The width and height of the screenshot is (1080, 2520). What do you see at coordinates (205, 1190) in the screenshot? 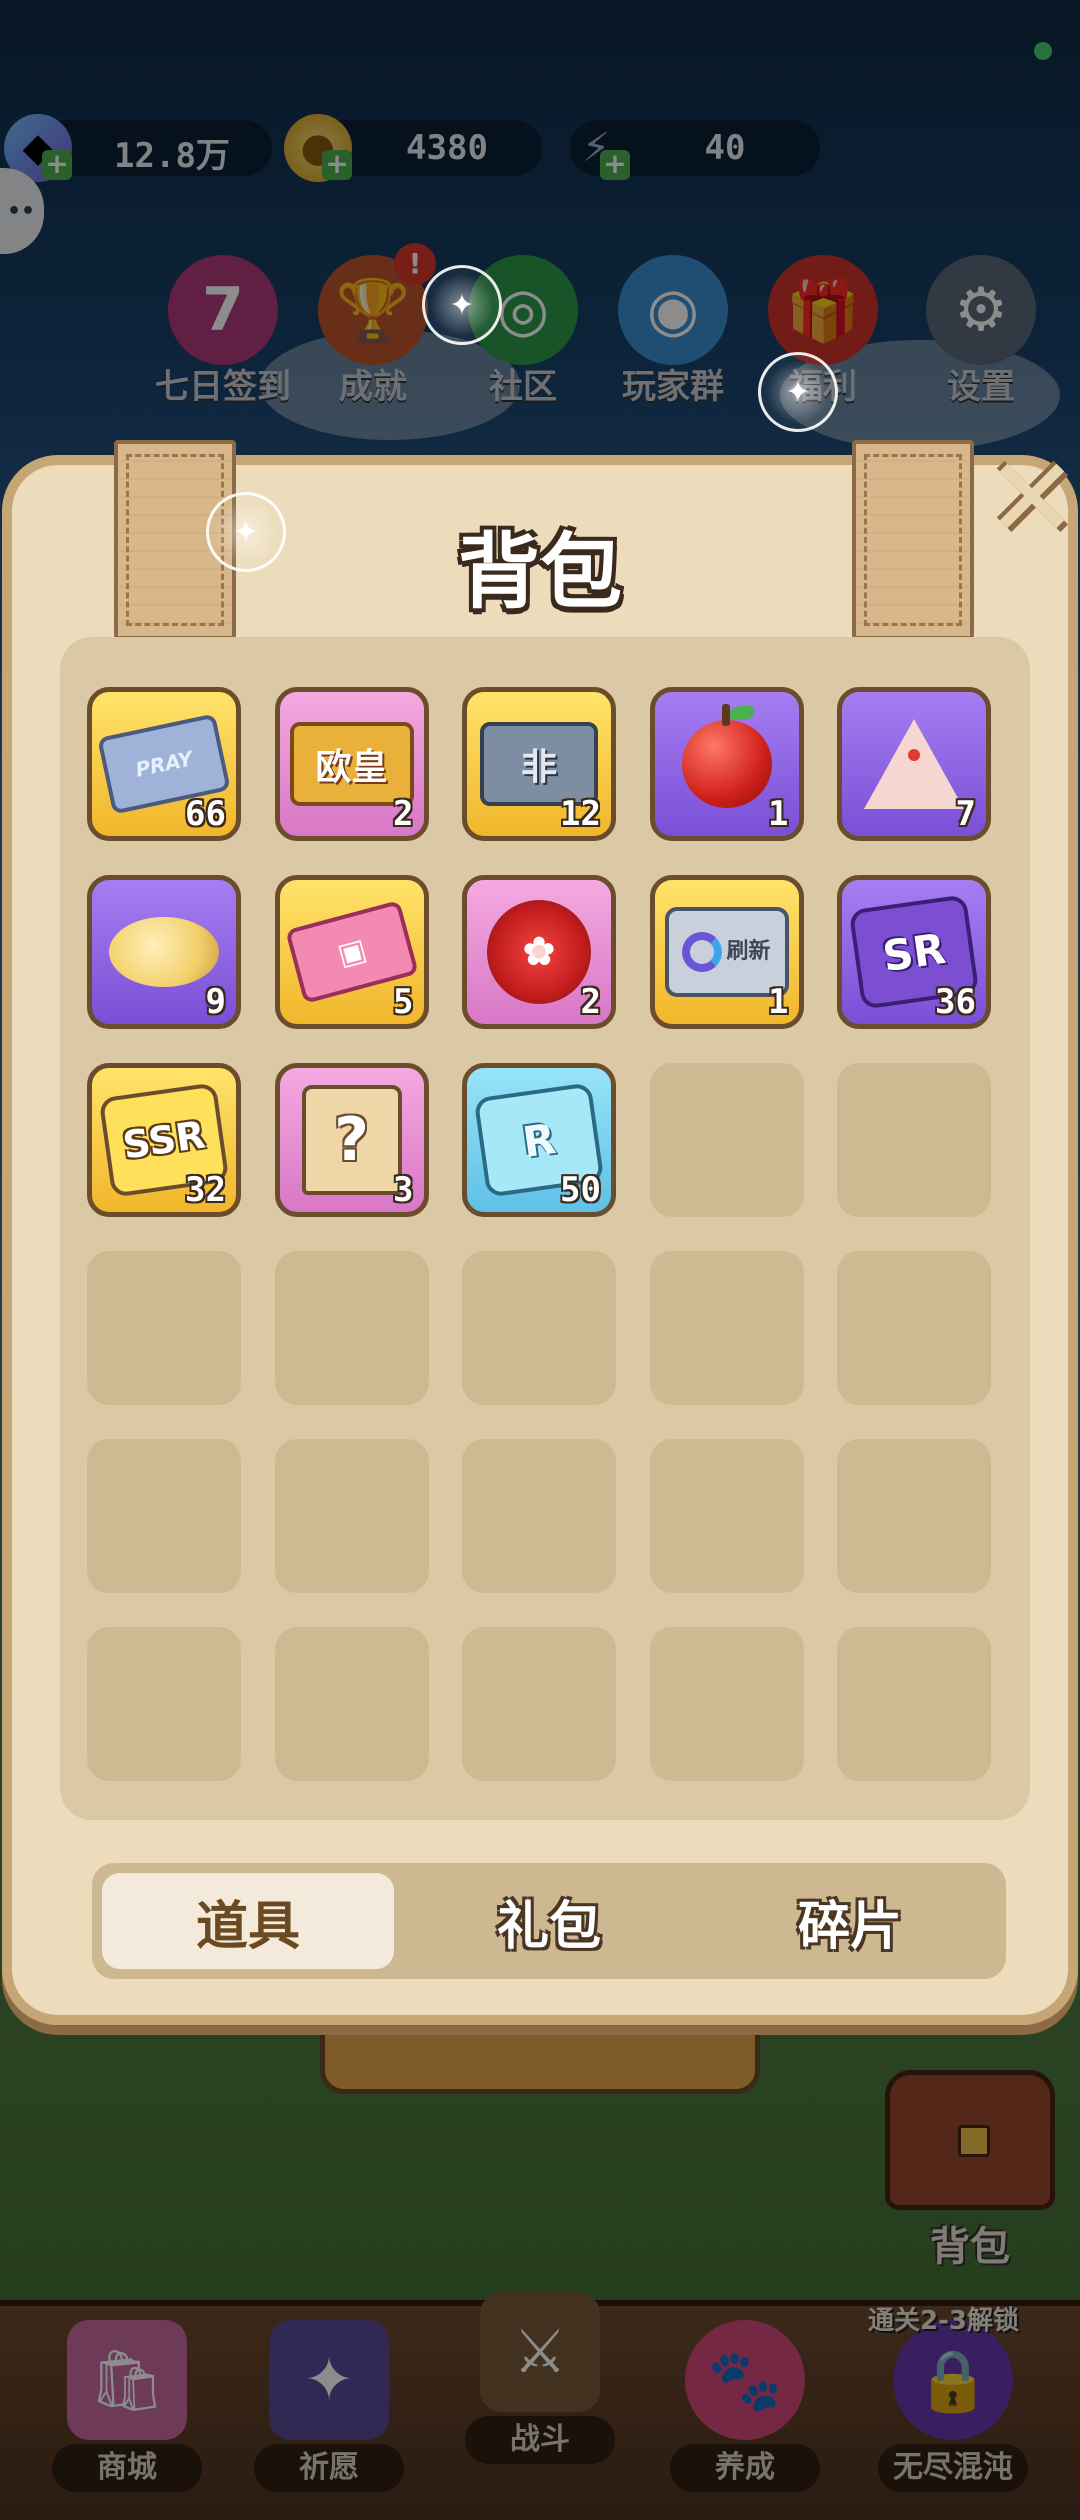
I see `item-count: 32` at bounding box center [205, 1190].